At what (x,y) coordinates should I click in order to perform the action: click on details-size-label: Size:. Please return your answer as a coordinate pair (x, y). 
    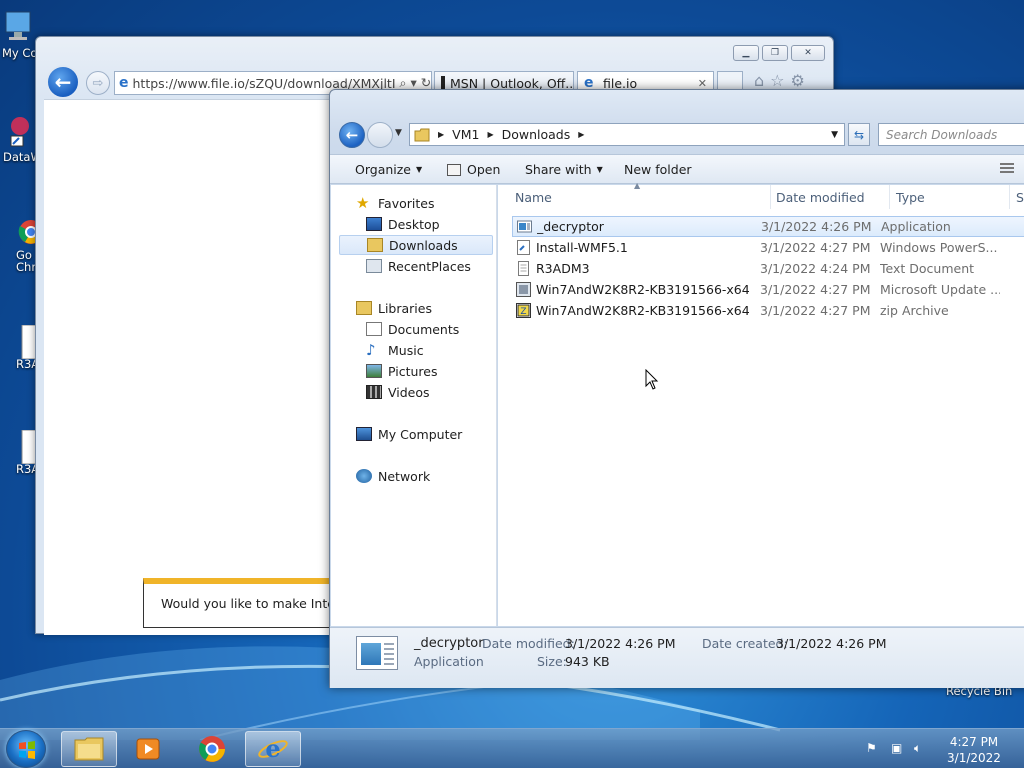
    Looking at the image, I should click on (552, 661).